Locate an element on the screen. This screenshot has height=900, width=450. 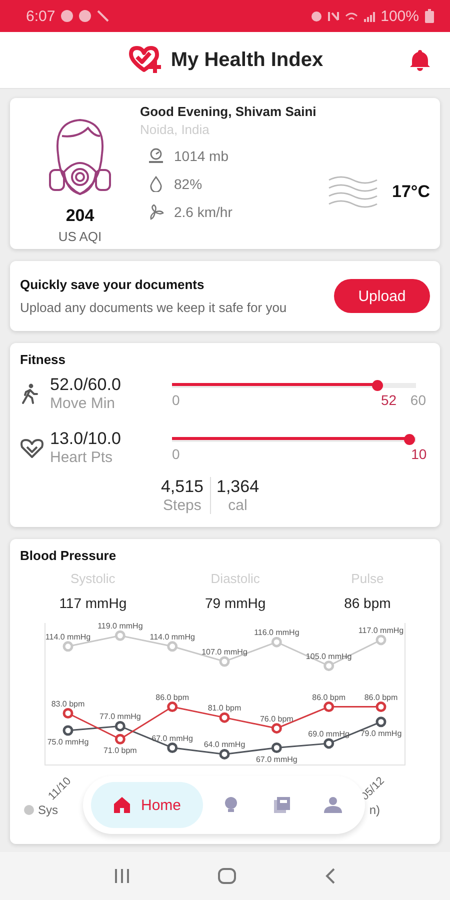
weather-reading: 2.6 km/hr is located at coordinates (203, 212).